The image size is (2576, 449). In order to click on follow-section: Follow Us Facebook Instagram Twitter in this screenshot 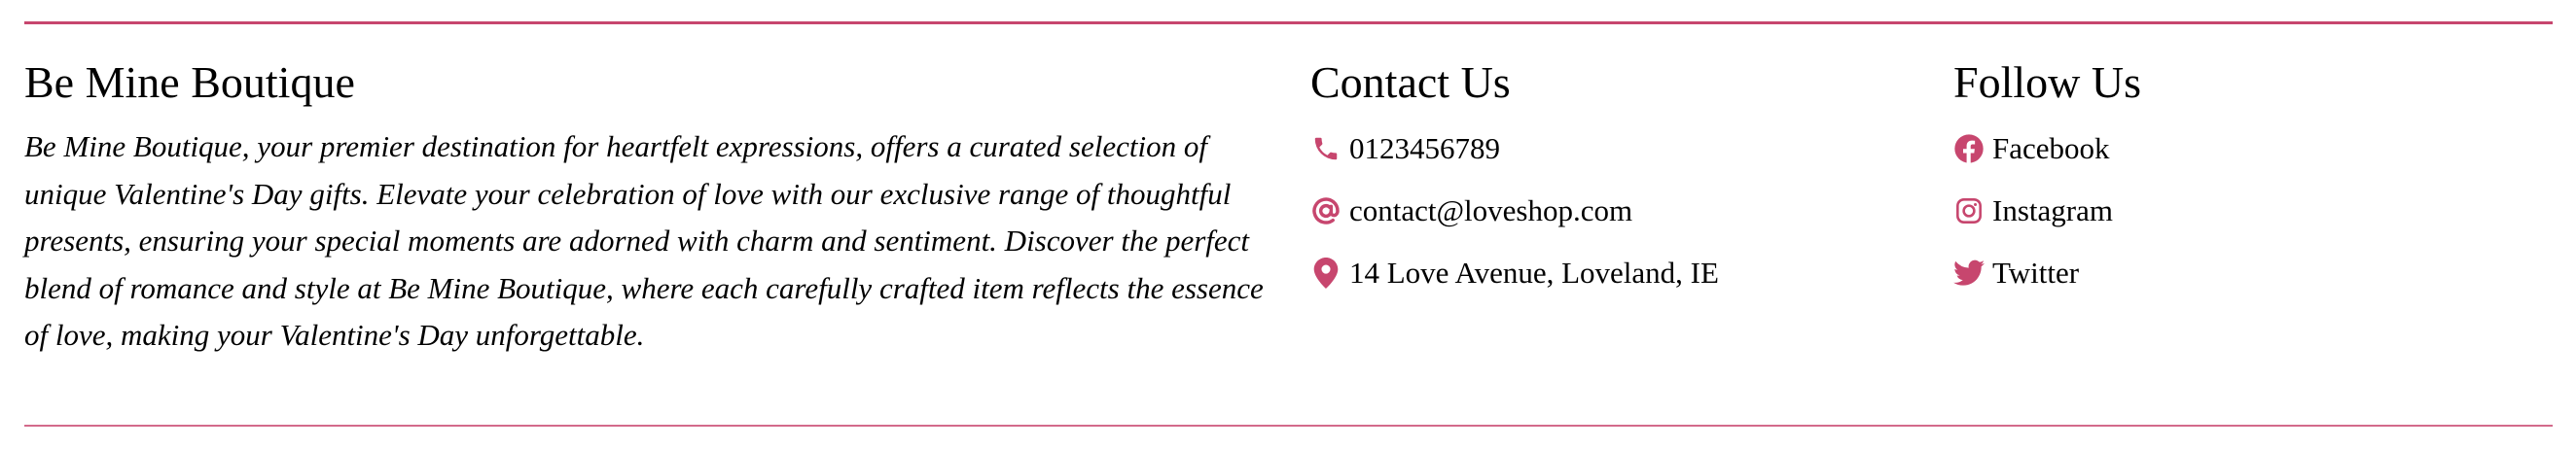, I will do `click(2245, 183)`.